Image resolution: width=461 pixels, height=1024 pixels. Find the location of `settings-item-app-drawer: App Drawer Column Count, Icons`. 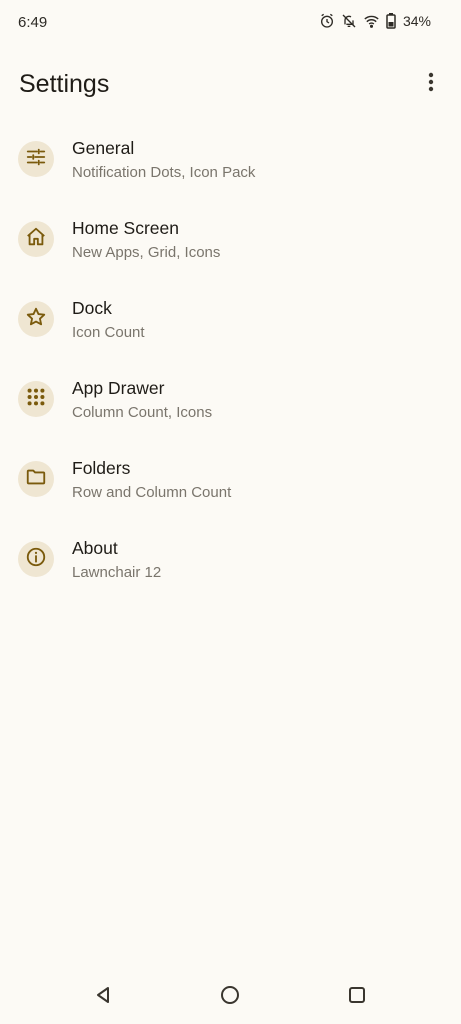

settings-item-app-drawer: App Drawer Column Count, Icons is located at coordinates (230, 400).